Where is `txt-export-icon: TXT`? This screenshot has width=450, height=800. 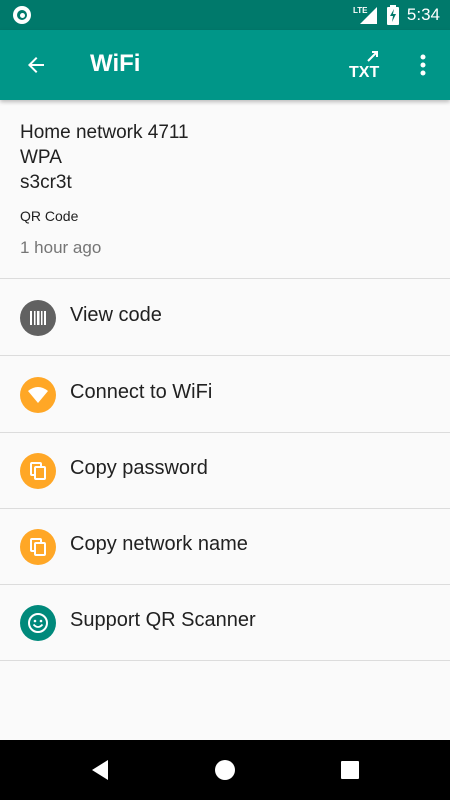 txt-export-icon: TXT is located at coordinates (364, 66).